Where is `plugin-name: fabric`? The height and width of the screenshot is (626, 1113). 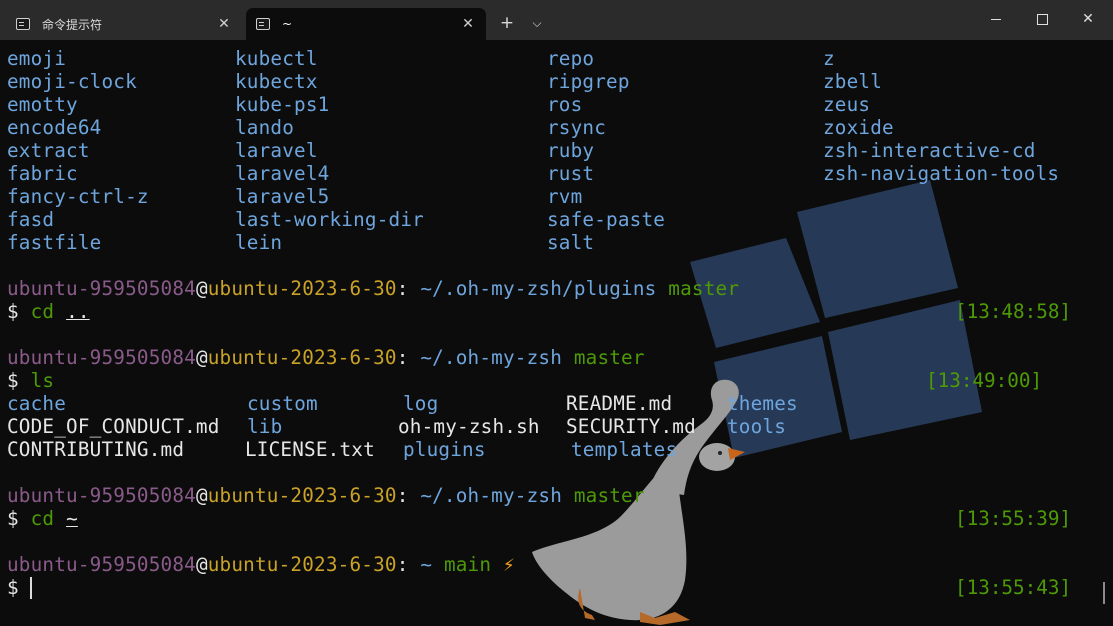
plugin-name: fabric is located at coordinates (42, 173).